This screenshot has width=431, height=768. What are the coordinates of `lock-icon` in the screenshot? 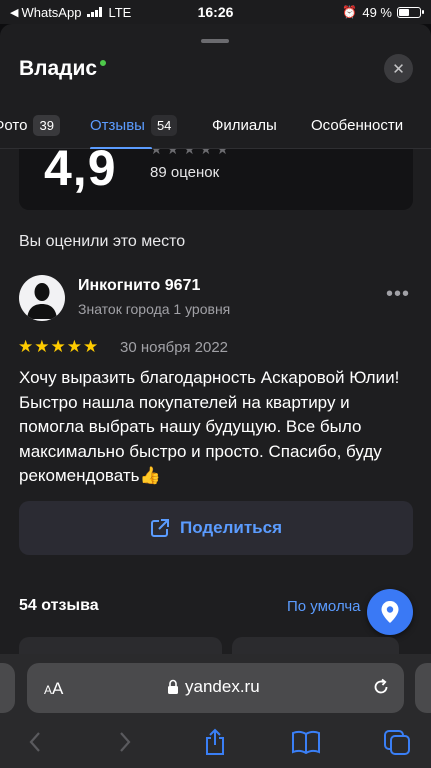 It's located at (173, 686).